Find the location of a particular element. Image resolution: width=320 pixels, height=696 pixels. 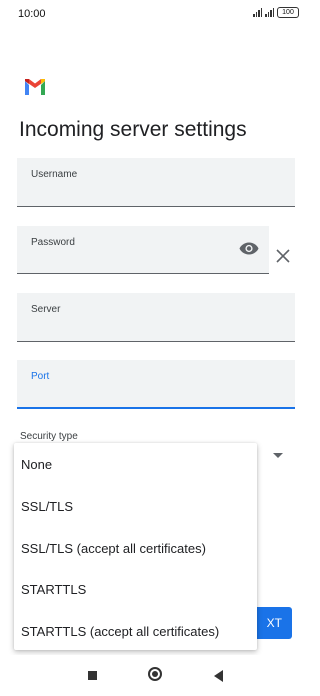

gmail-logo-icon is located at coordinates (35, 87).